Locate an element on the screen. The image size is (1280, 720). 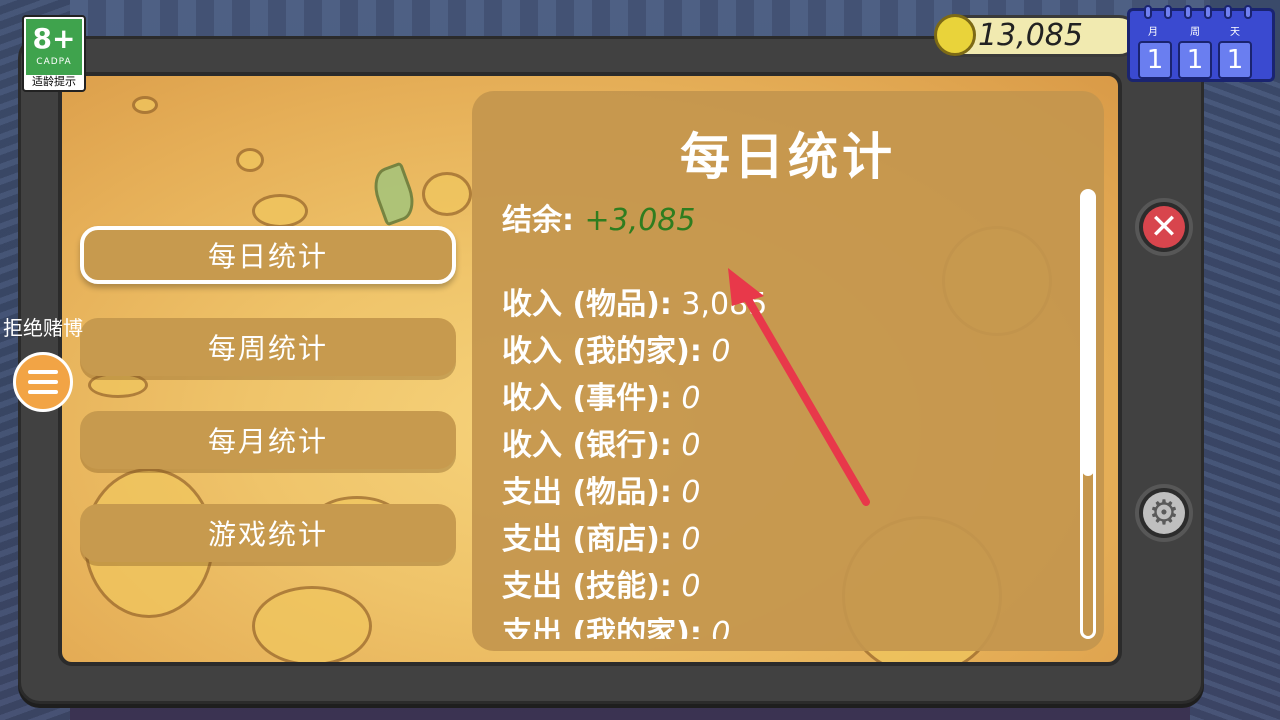
calendar-widget: 月 周 天 1 1 1 is located at coordinates (1201, 43).